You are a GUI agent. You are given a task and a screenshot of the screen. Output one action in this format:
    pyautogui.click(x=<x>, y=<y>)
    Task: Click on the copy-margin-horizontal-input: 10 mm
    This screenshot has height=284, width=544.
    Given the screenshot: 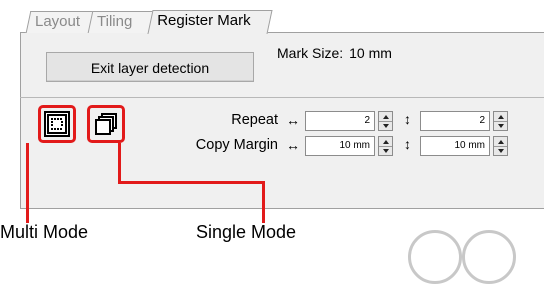 What is the action you would take?
    pyautogui.click(x=340, y=146)
    